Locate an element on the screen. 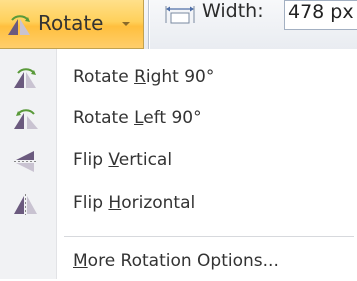 This screenshot has width=357, height=281. menu-item-label: Rotate Right 90° is located at coordinates (144, 77).